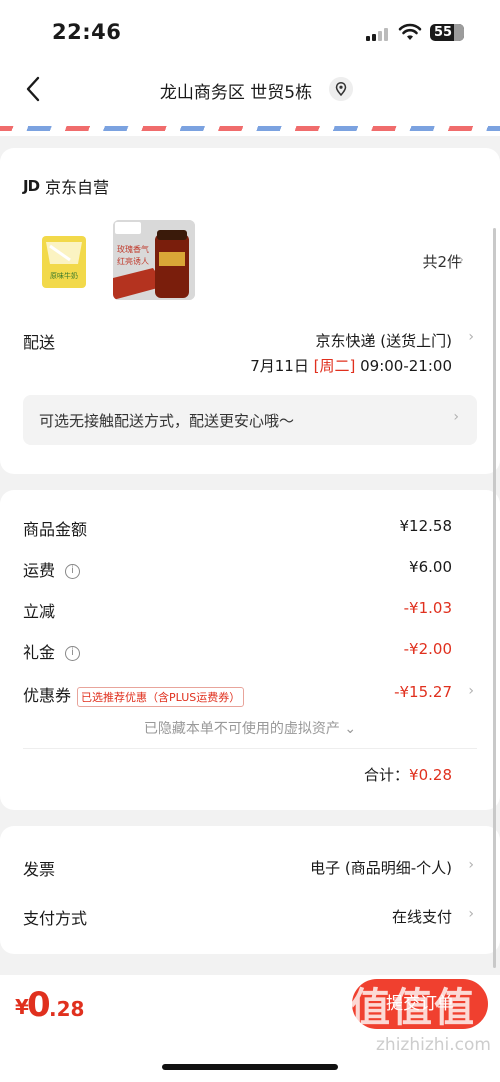  What do you see at coordinates (426, 526) in the screenshot?
I see `goods-amount-value: ¥12.58` at bounding box center [426, 526].